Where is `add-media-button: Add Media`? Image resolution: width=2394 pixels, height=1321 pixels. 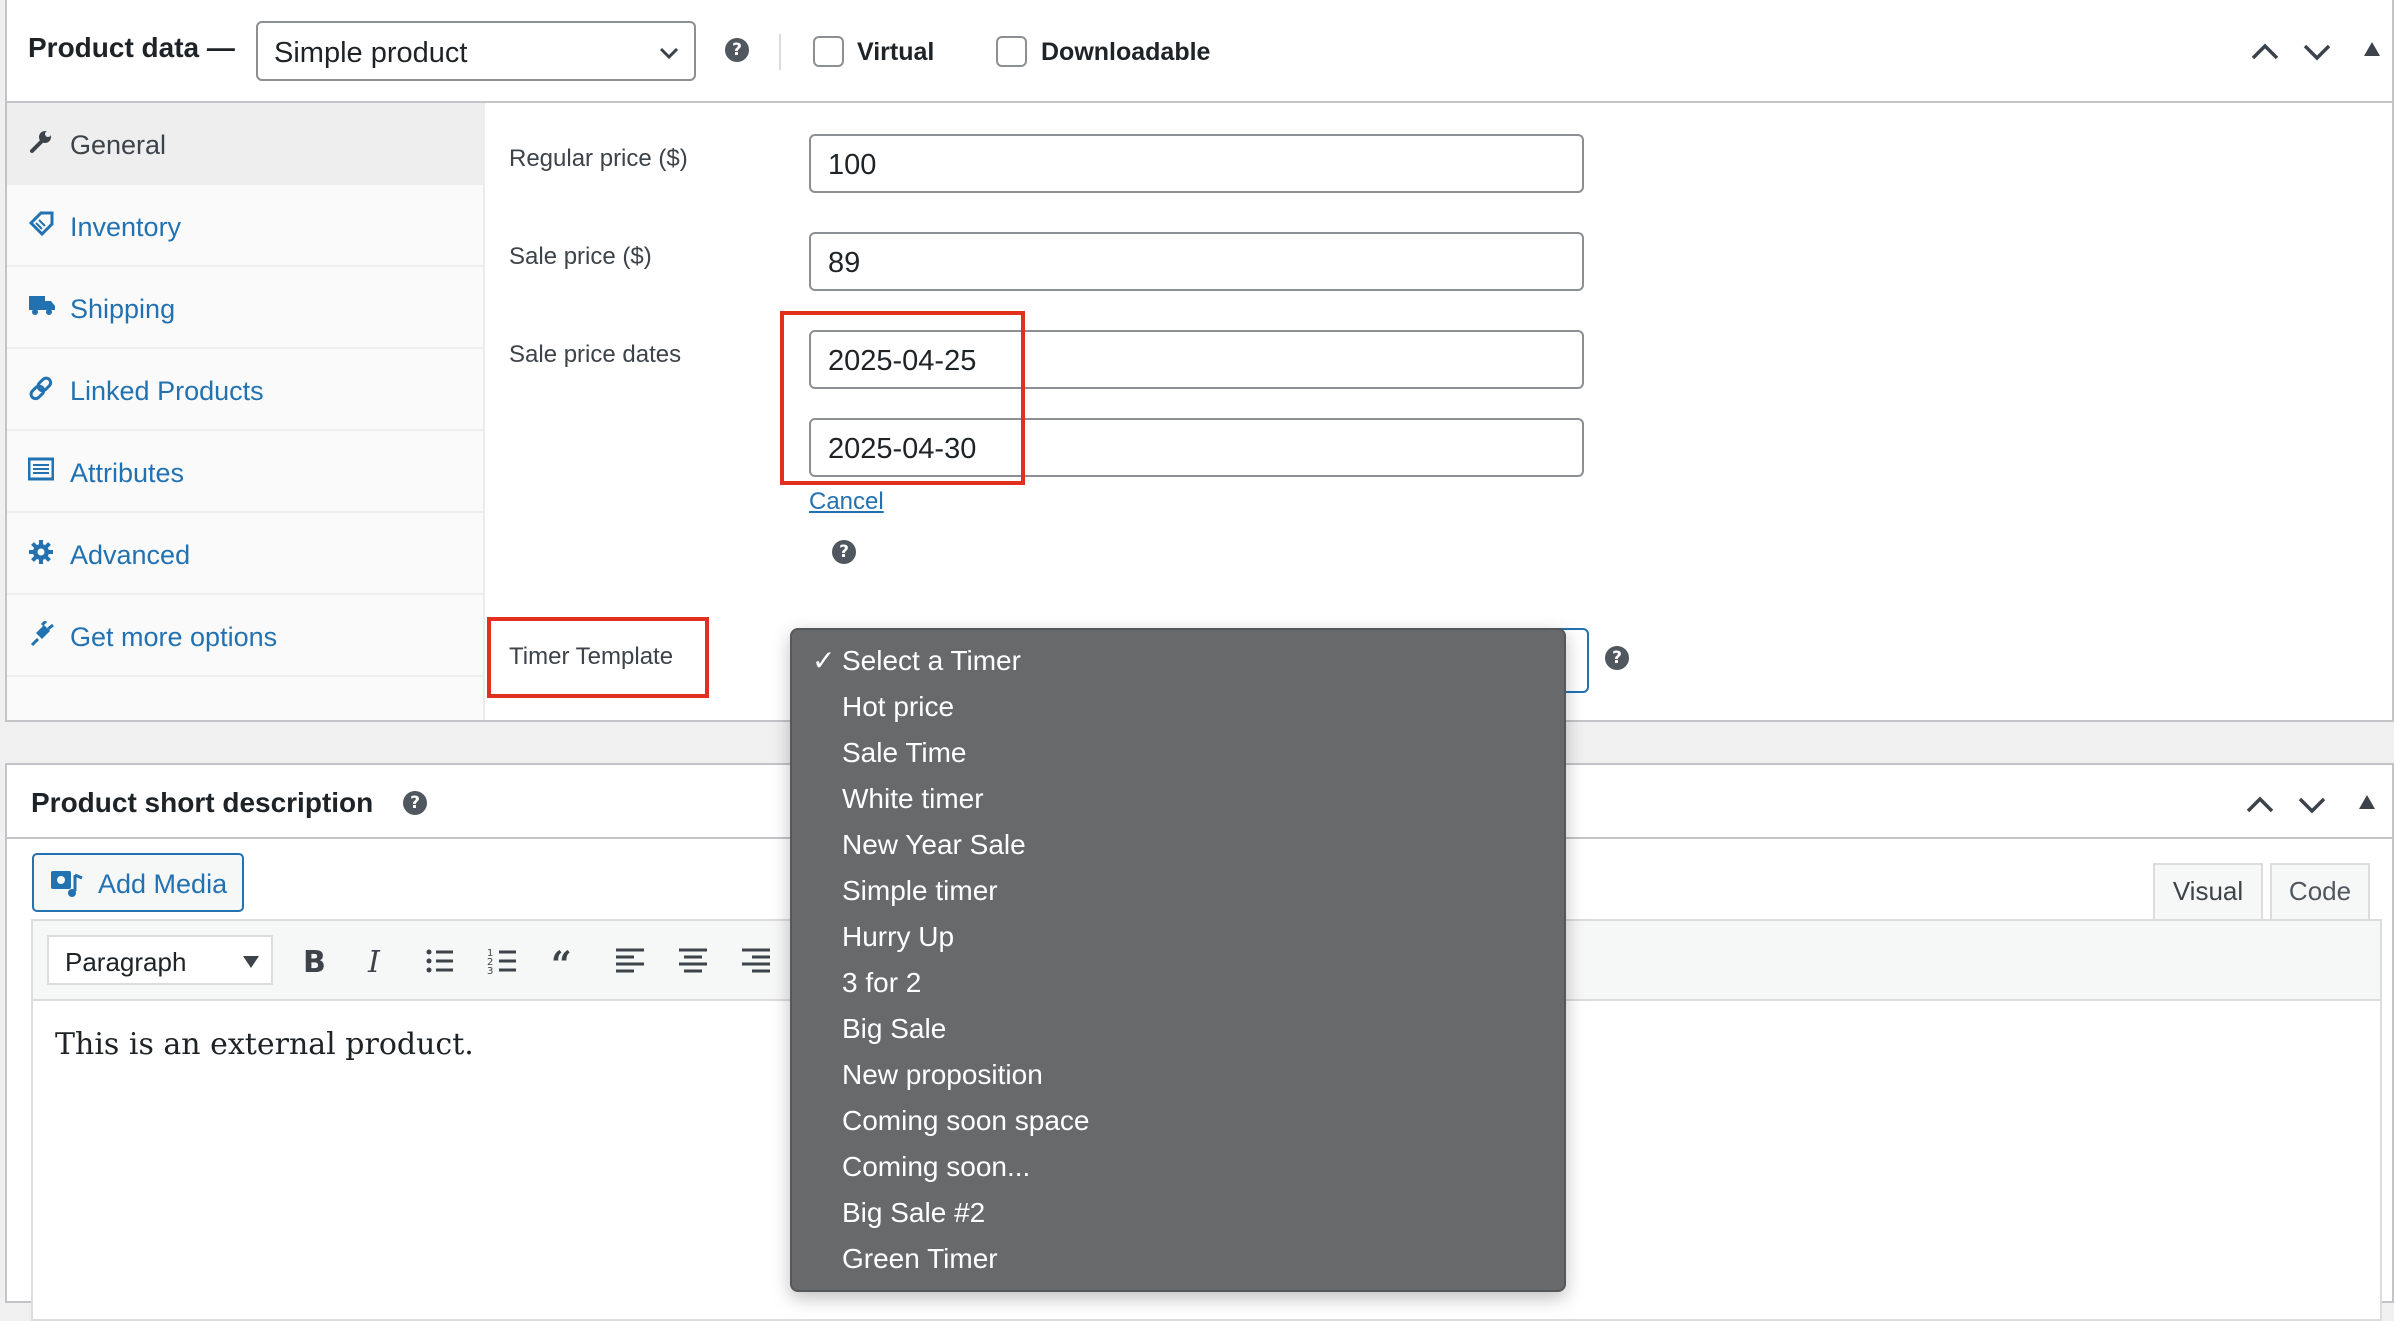 add-media-button: Add Media is located at coordinates (138, 882).